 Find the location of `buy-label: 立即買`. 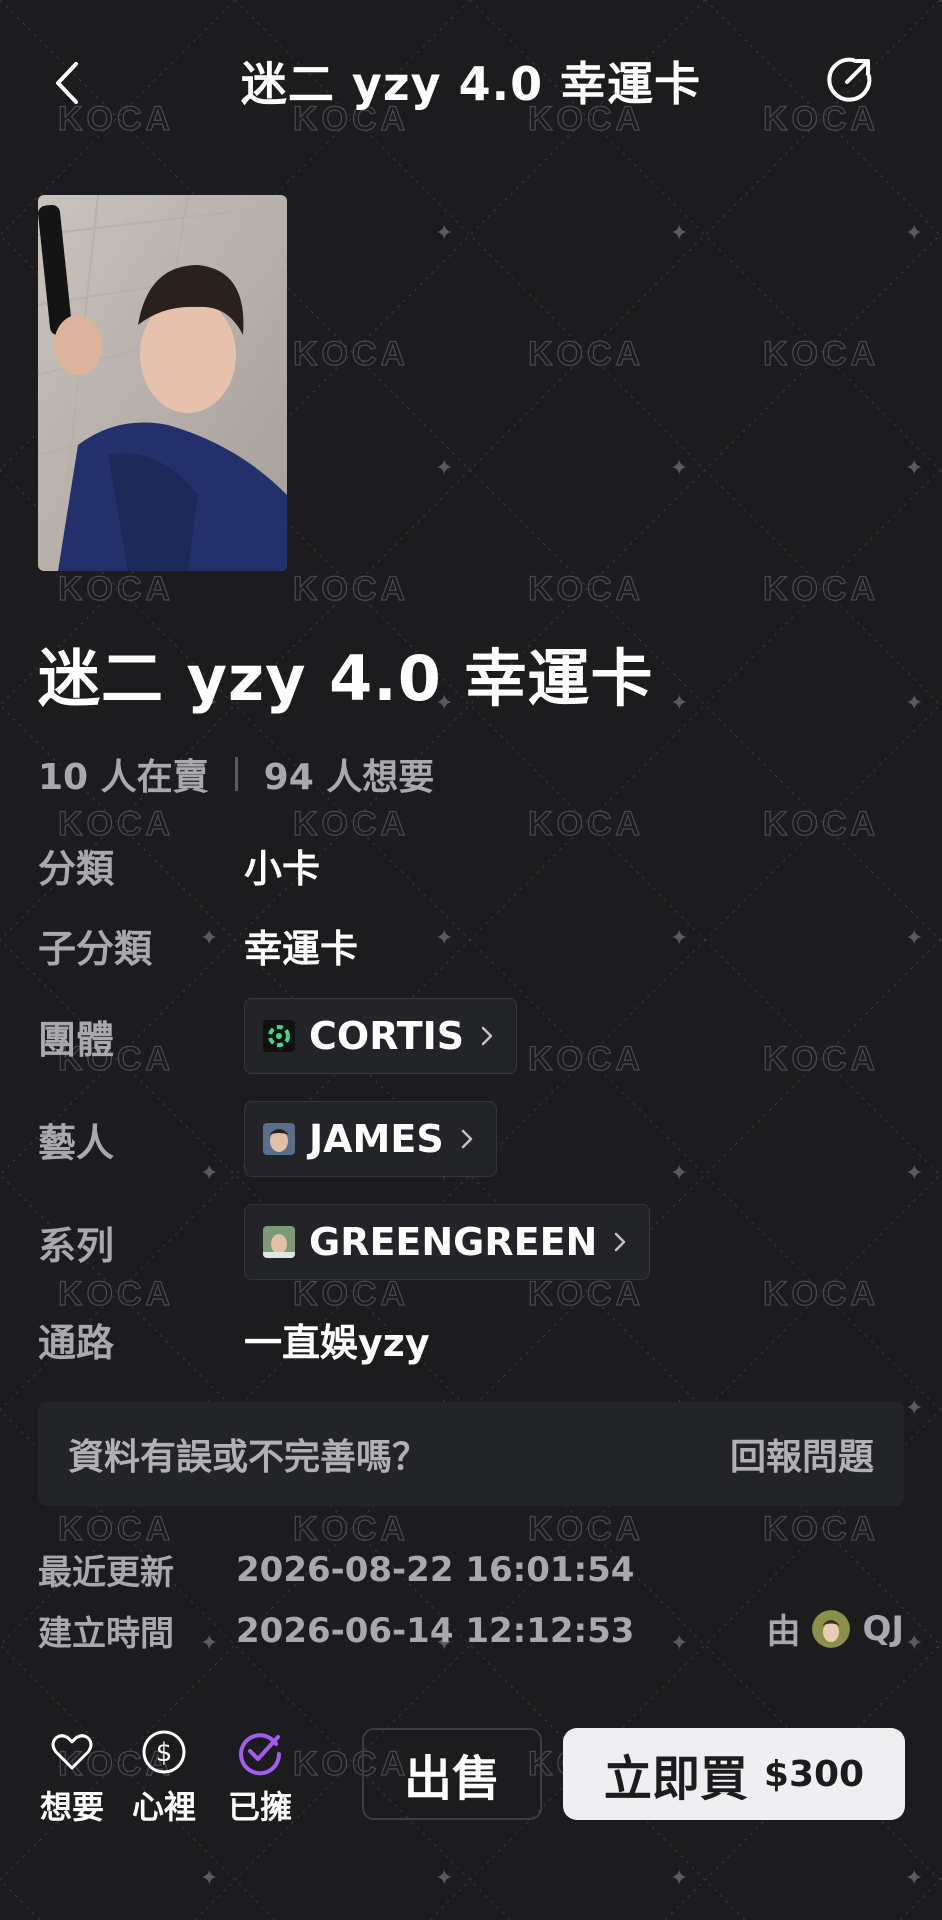

buy-label: 立即買 is located at coordinates (675, 1779).